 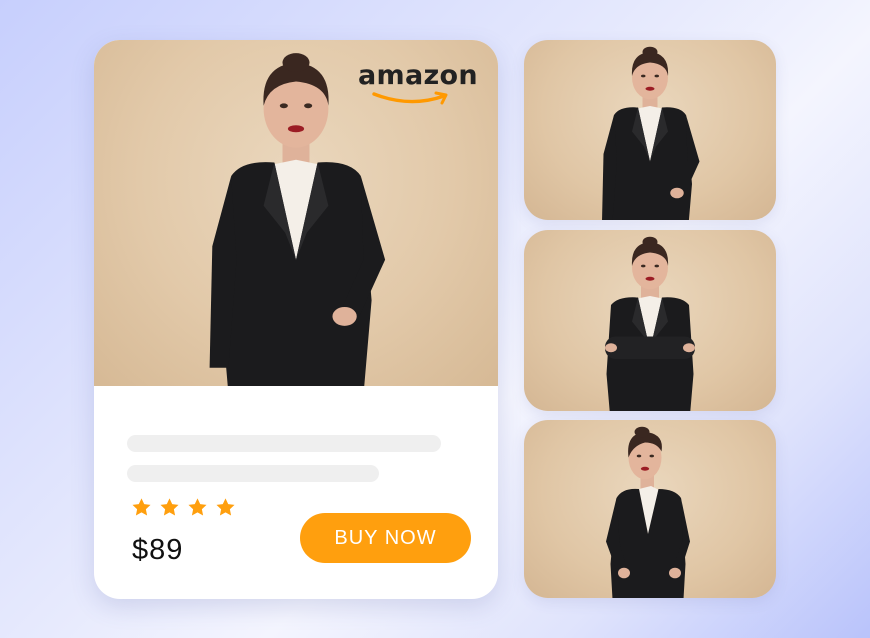 What do you see at coordinates (410, 98) in the screenshot?
I see `amazon-smile-icon` at bounding box center [410, 98].